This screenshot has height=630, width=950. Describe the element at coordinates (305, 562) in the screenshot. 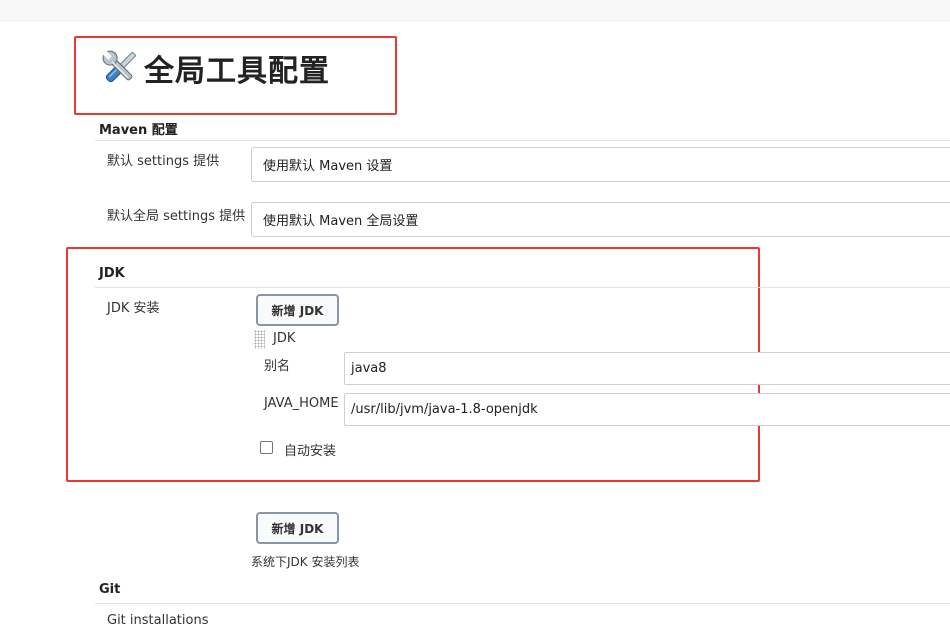

I see `jdk-list-hint: 系统下JDK 安装列表` at that location.